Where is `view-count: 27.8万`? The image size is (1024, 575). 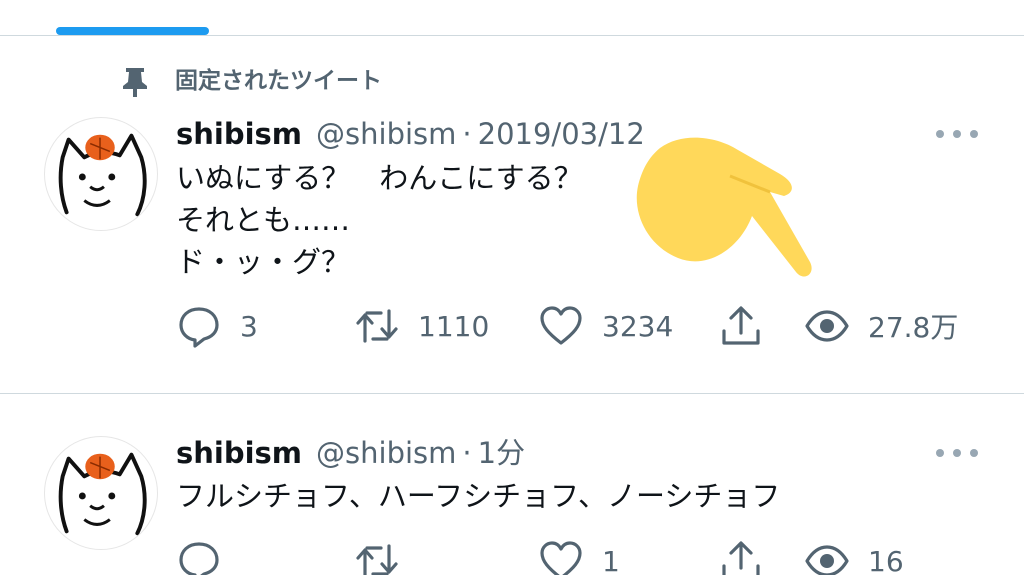
view-count: 27.8万 is located at coordinates (913, 327).